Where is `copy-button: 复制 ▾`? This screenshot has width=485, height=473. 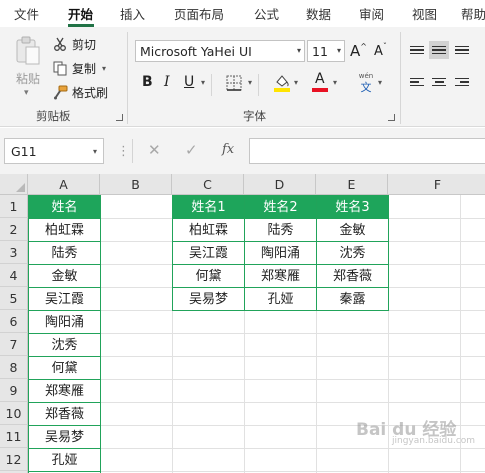
copy-button: 复制 ▾ is located at coordinates (79, 68).